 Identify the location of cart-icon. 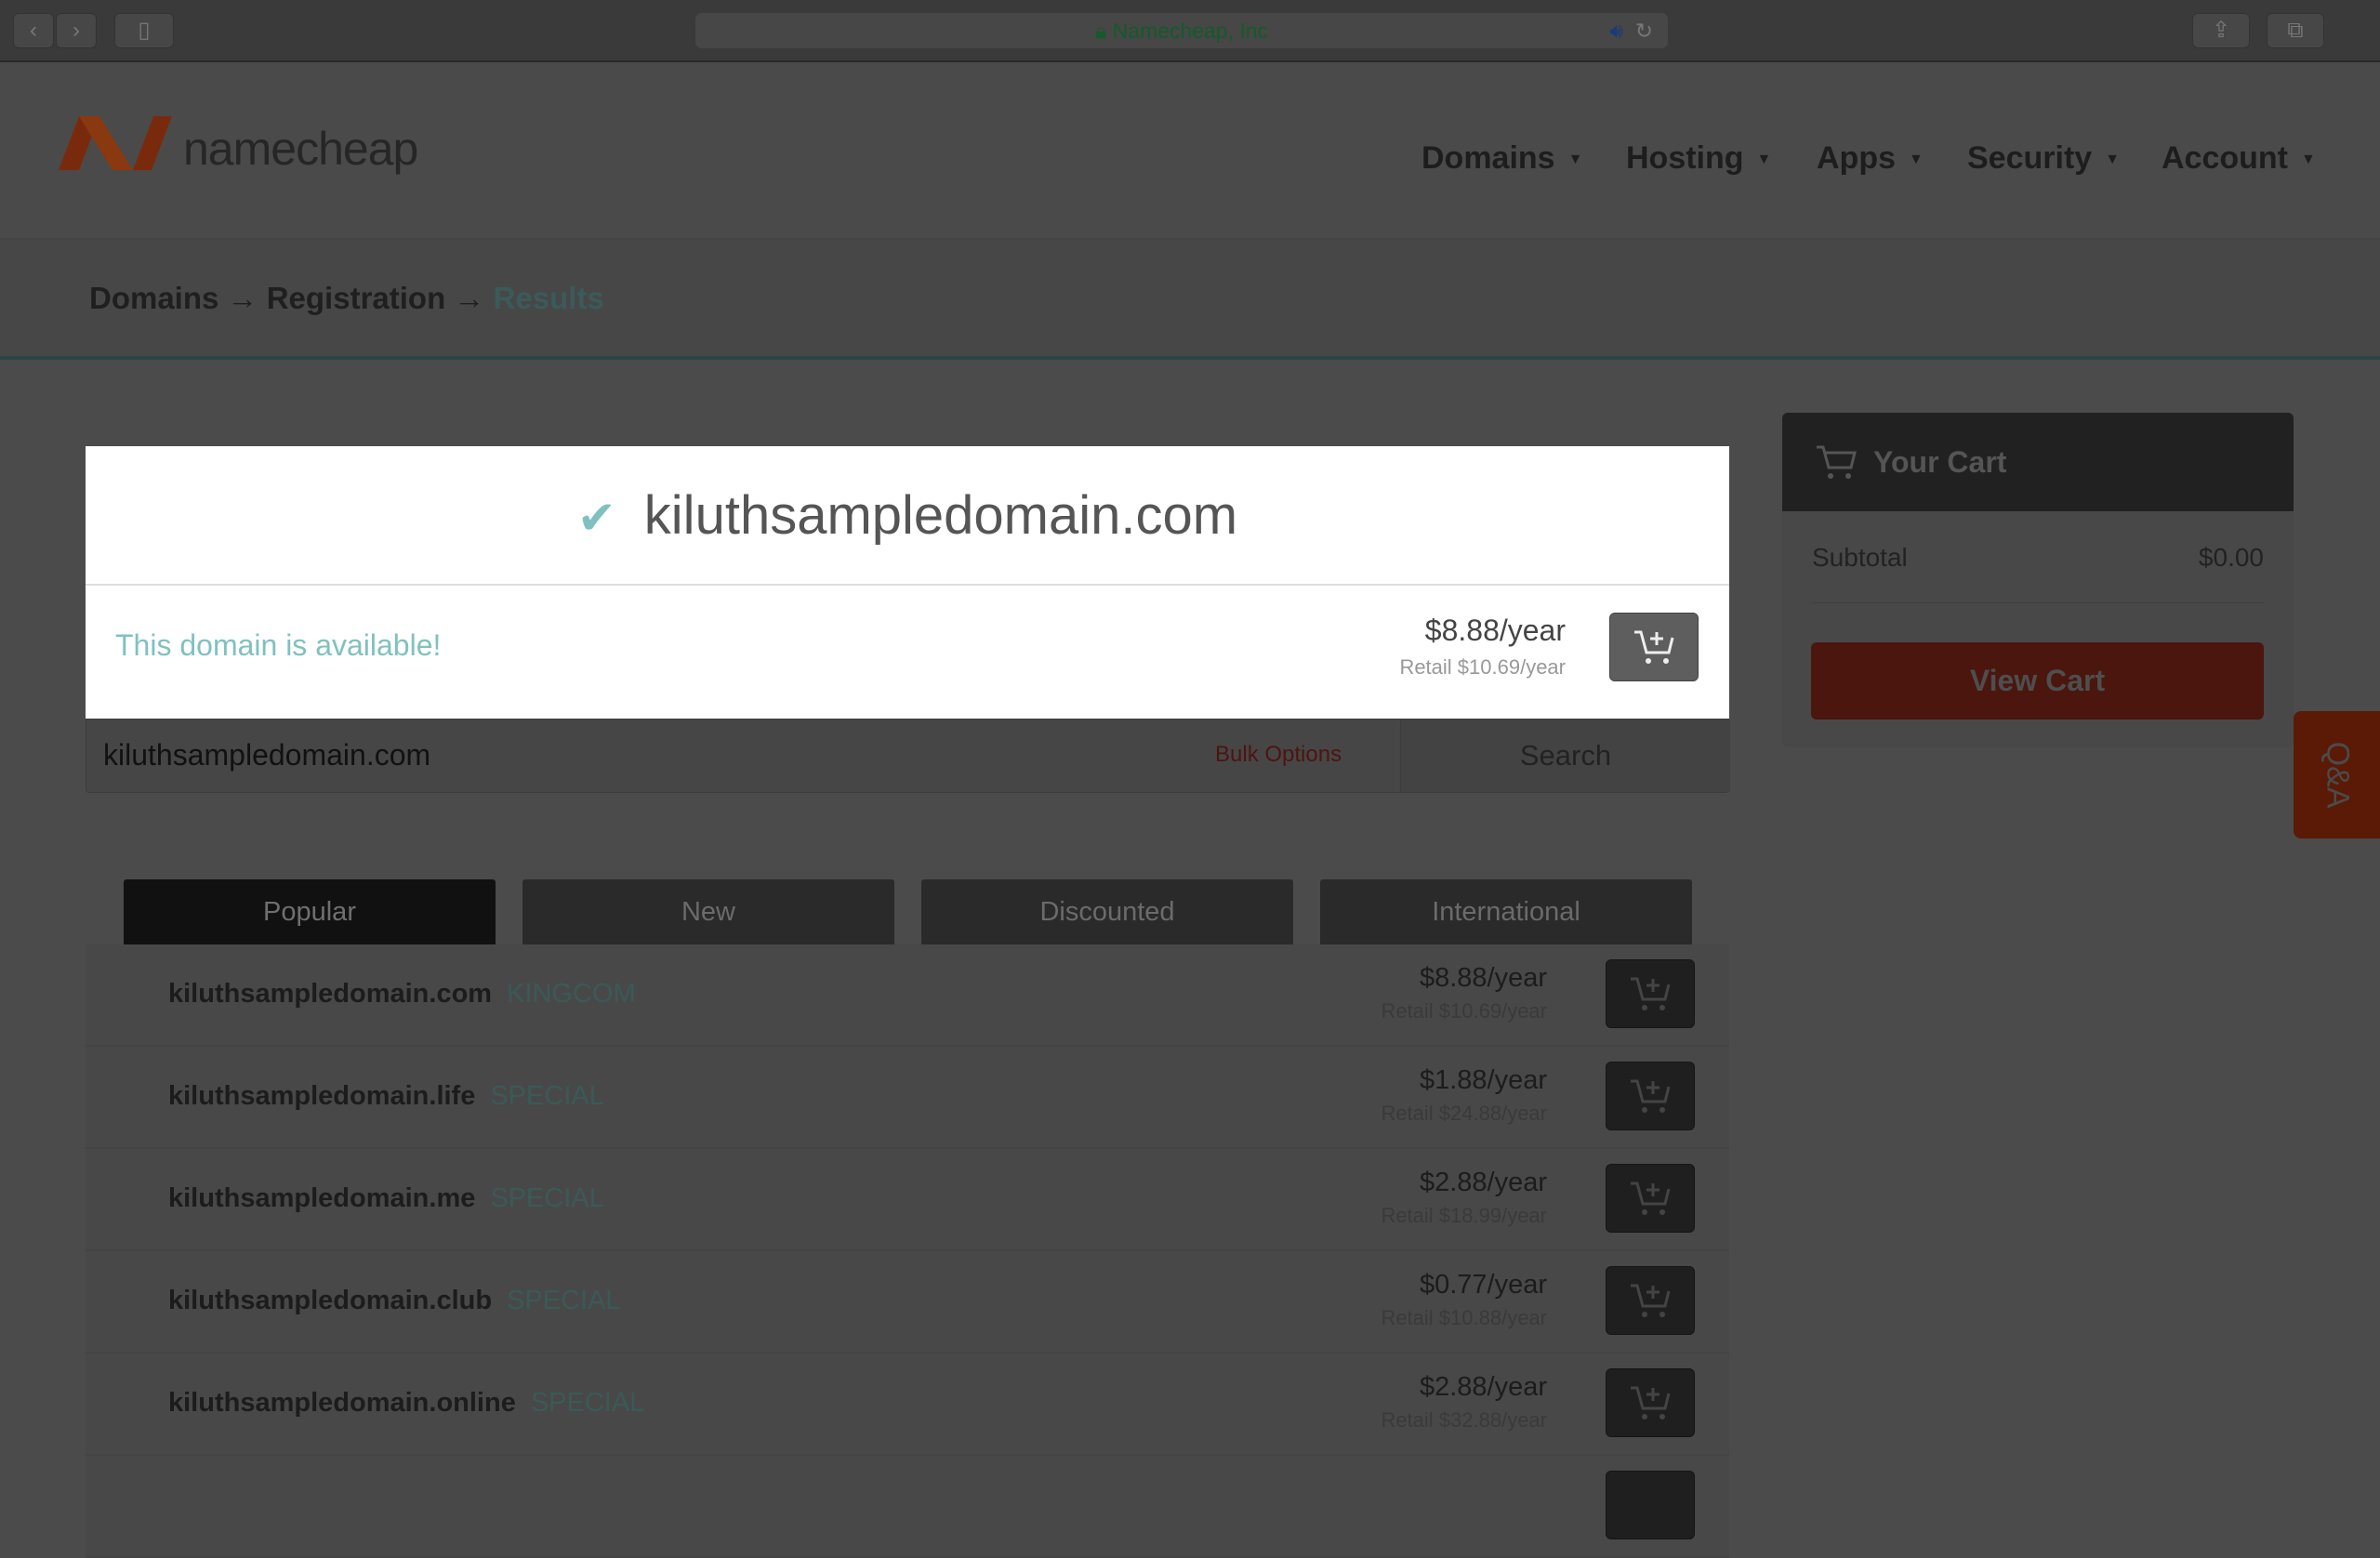
(1837, 462).